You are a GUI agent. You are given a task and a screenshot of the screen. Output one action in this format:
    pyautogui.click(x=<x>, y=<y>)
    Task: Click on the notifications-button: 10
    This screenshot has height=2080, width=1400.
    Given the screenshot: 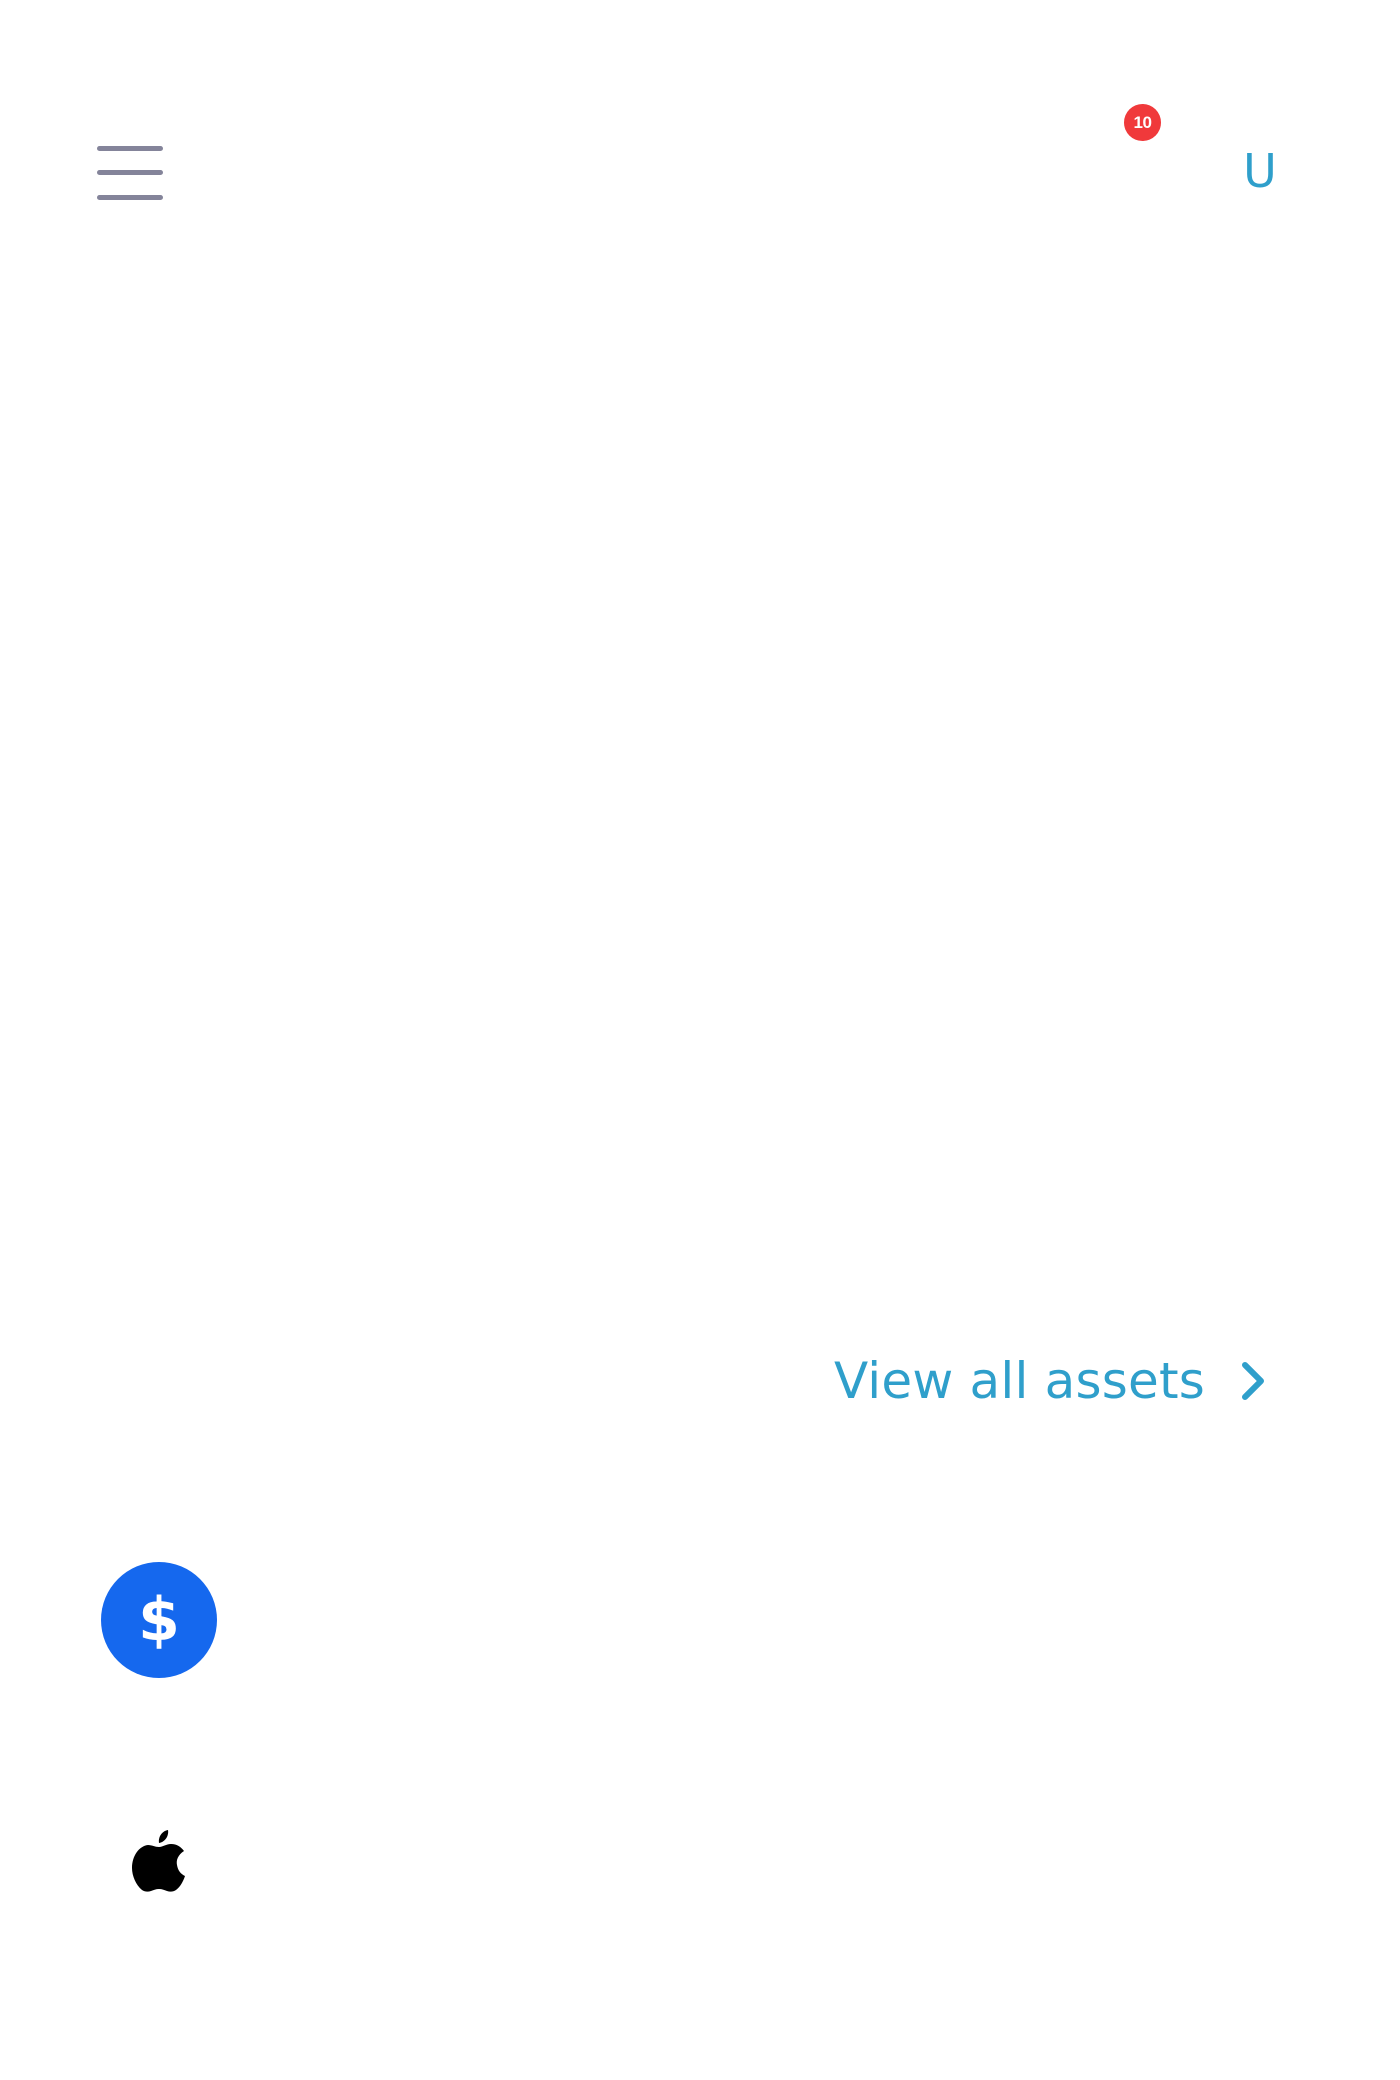 What is the action you would take?
    pyautogui.click(x=1139, y=157)
    